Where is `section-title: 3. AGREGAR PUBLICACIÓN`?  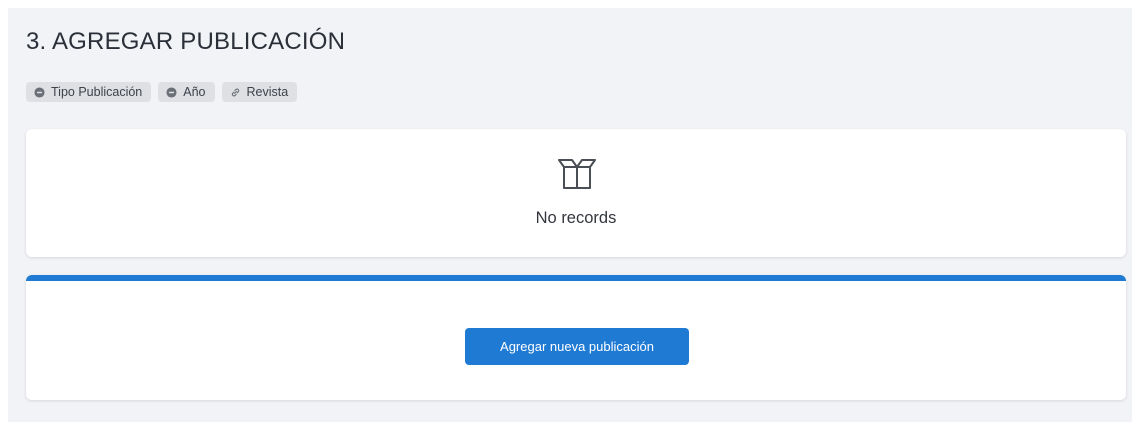 section-title: 3. AGREGAR PUBLICACIÓN is located at coordinates (186, 41).